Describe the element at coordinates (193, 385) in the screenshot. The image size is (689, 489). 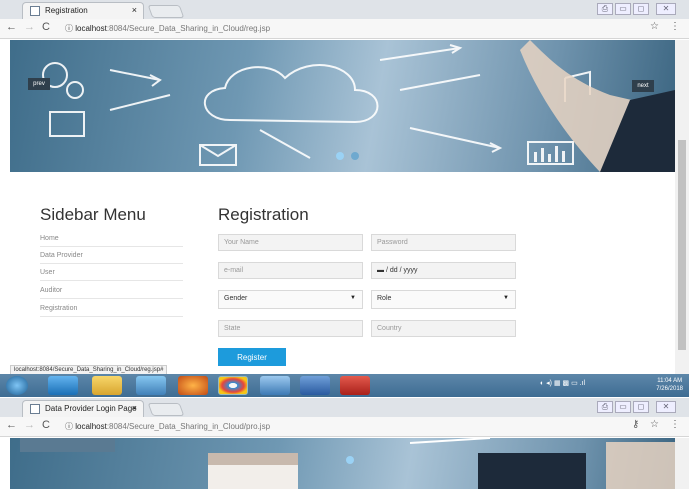
I see `firefox-icon` at that location.